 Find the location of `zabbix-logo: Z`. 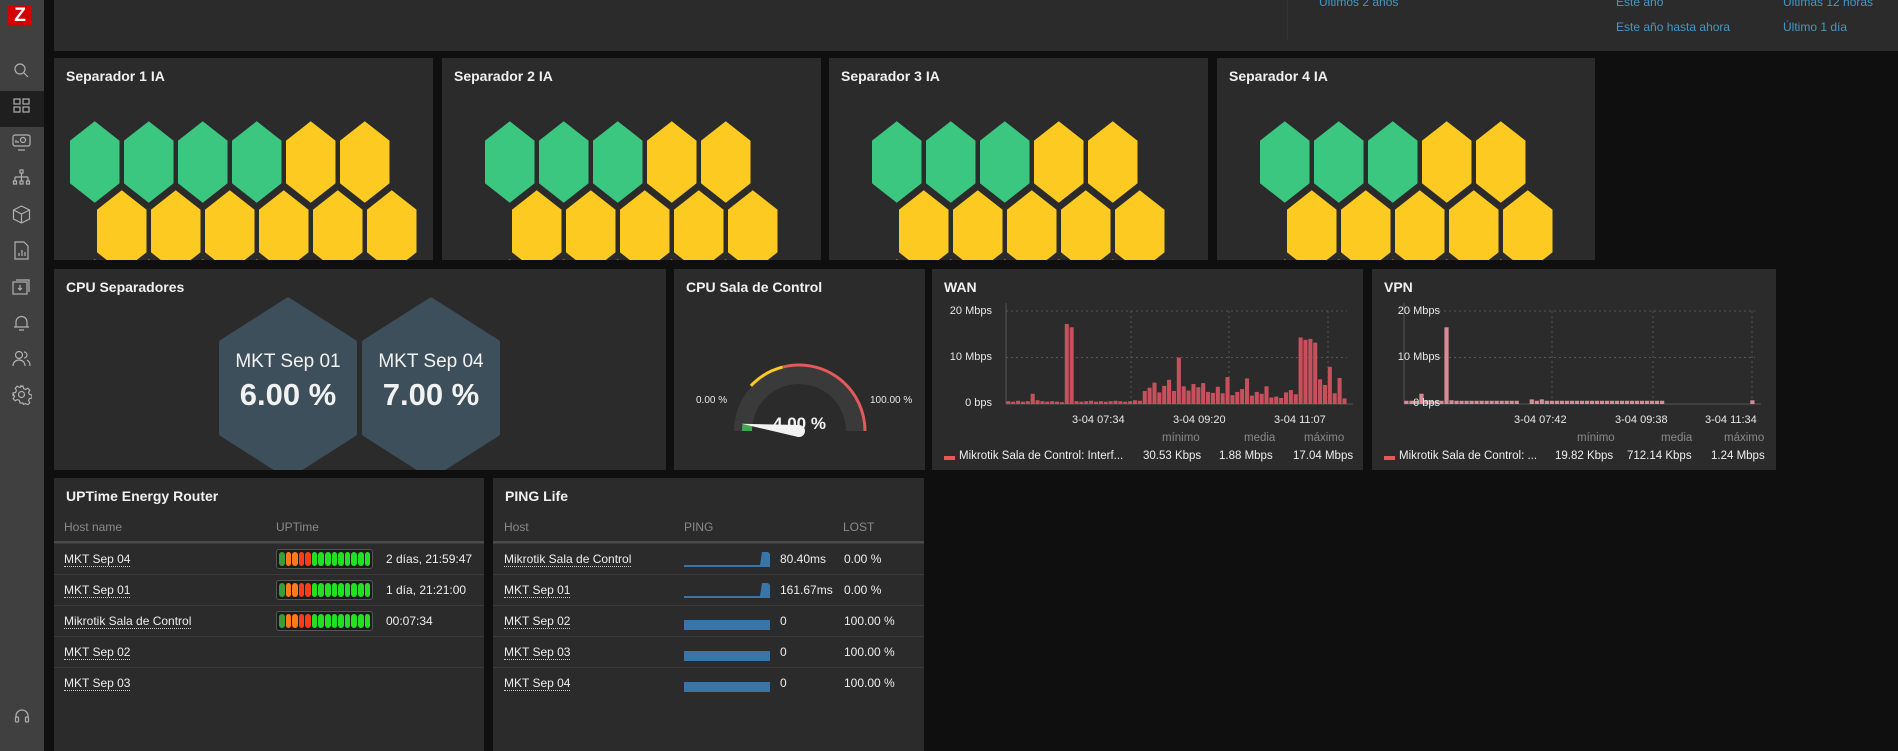

zabbix-logo: Z is located at coordinates (20, 15).